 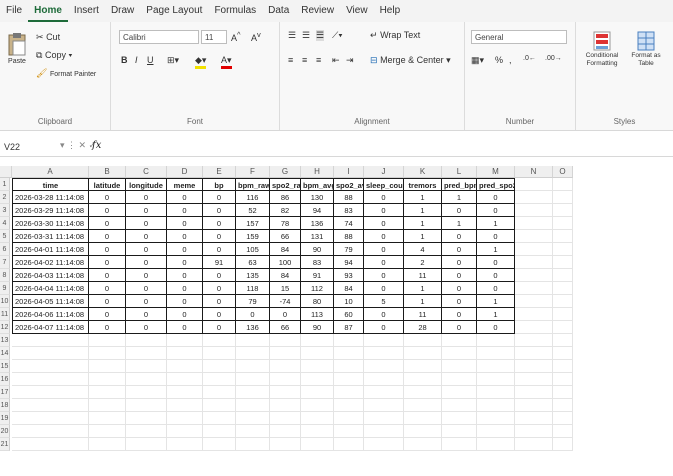 What do you see at coordinates (285, 210) in the screenshot?
I see `table-cell: 82` at bounding box center [285, 210].